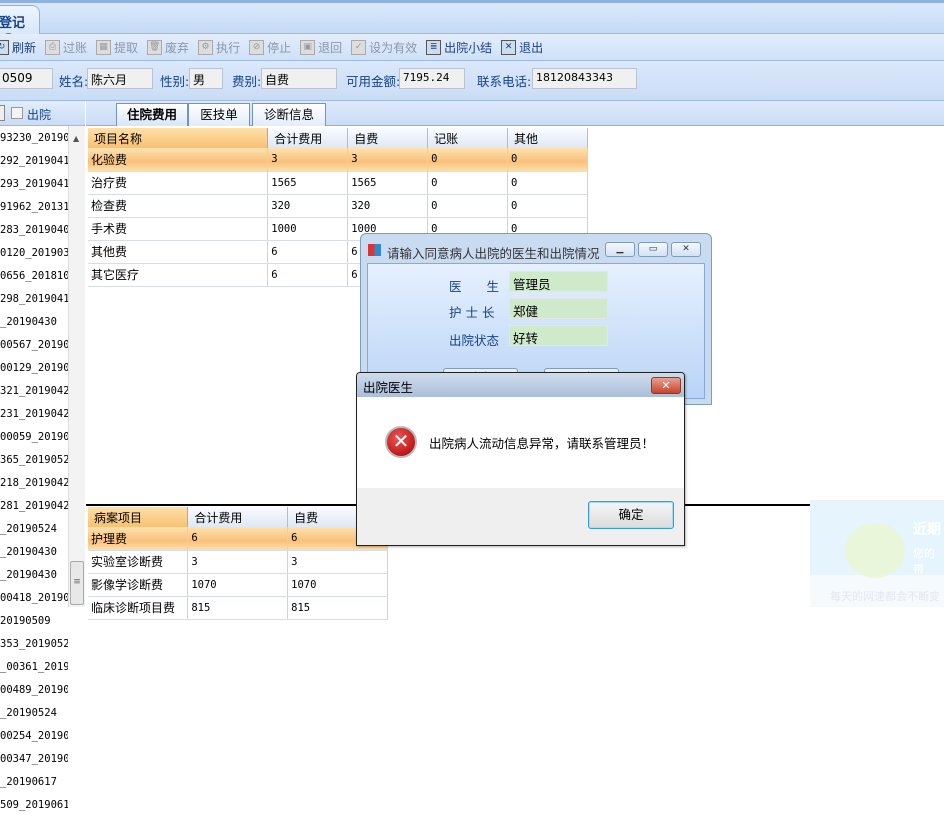  Describe the element at coordinates (558, 335) in the screenshot. I see `status-field: 好转` at that location.